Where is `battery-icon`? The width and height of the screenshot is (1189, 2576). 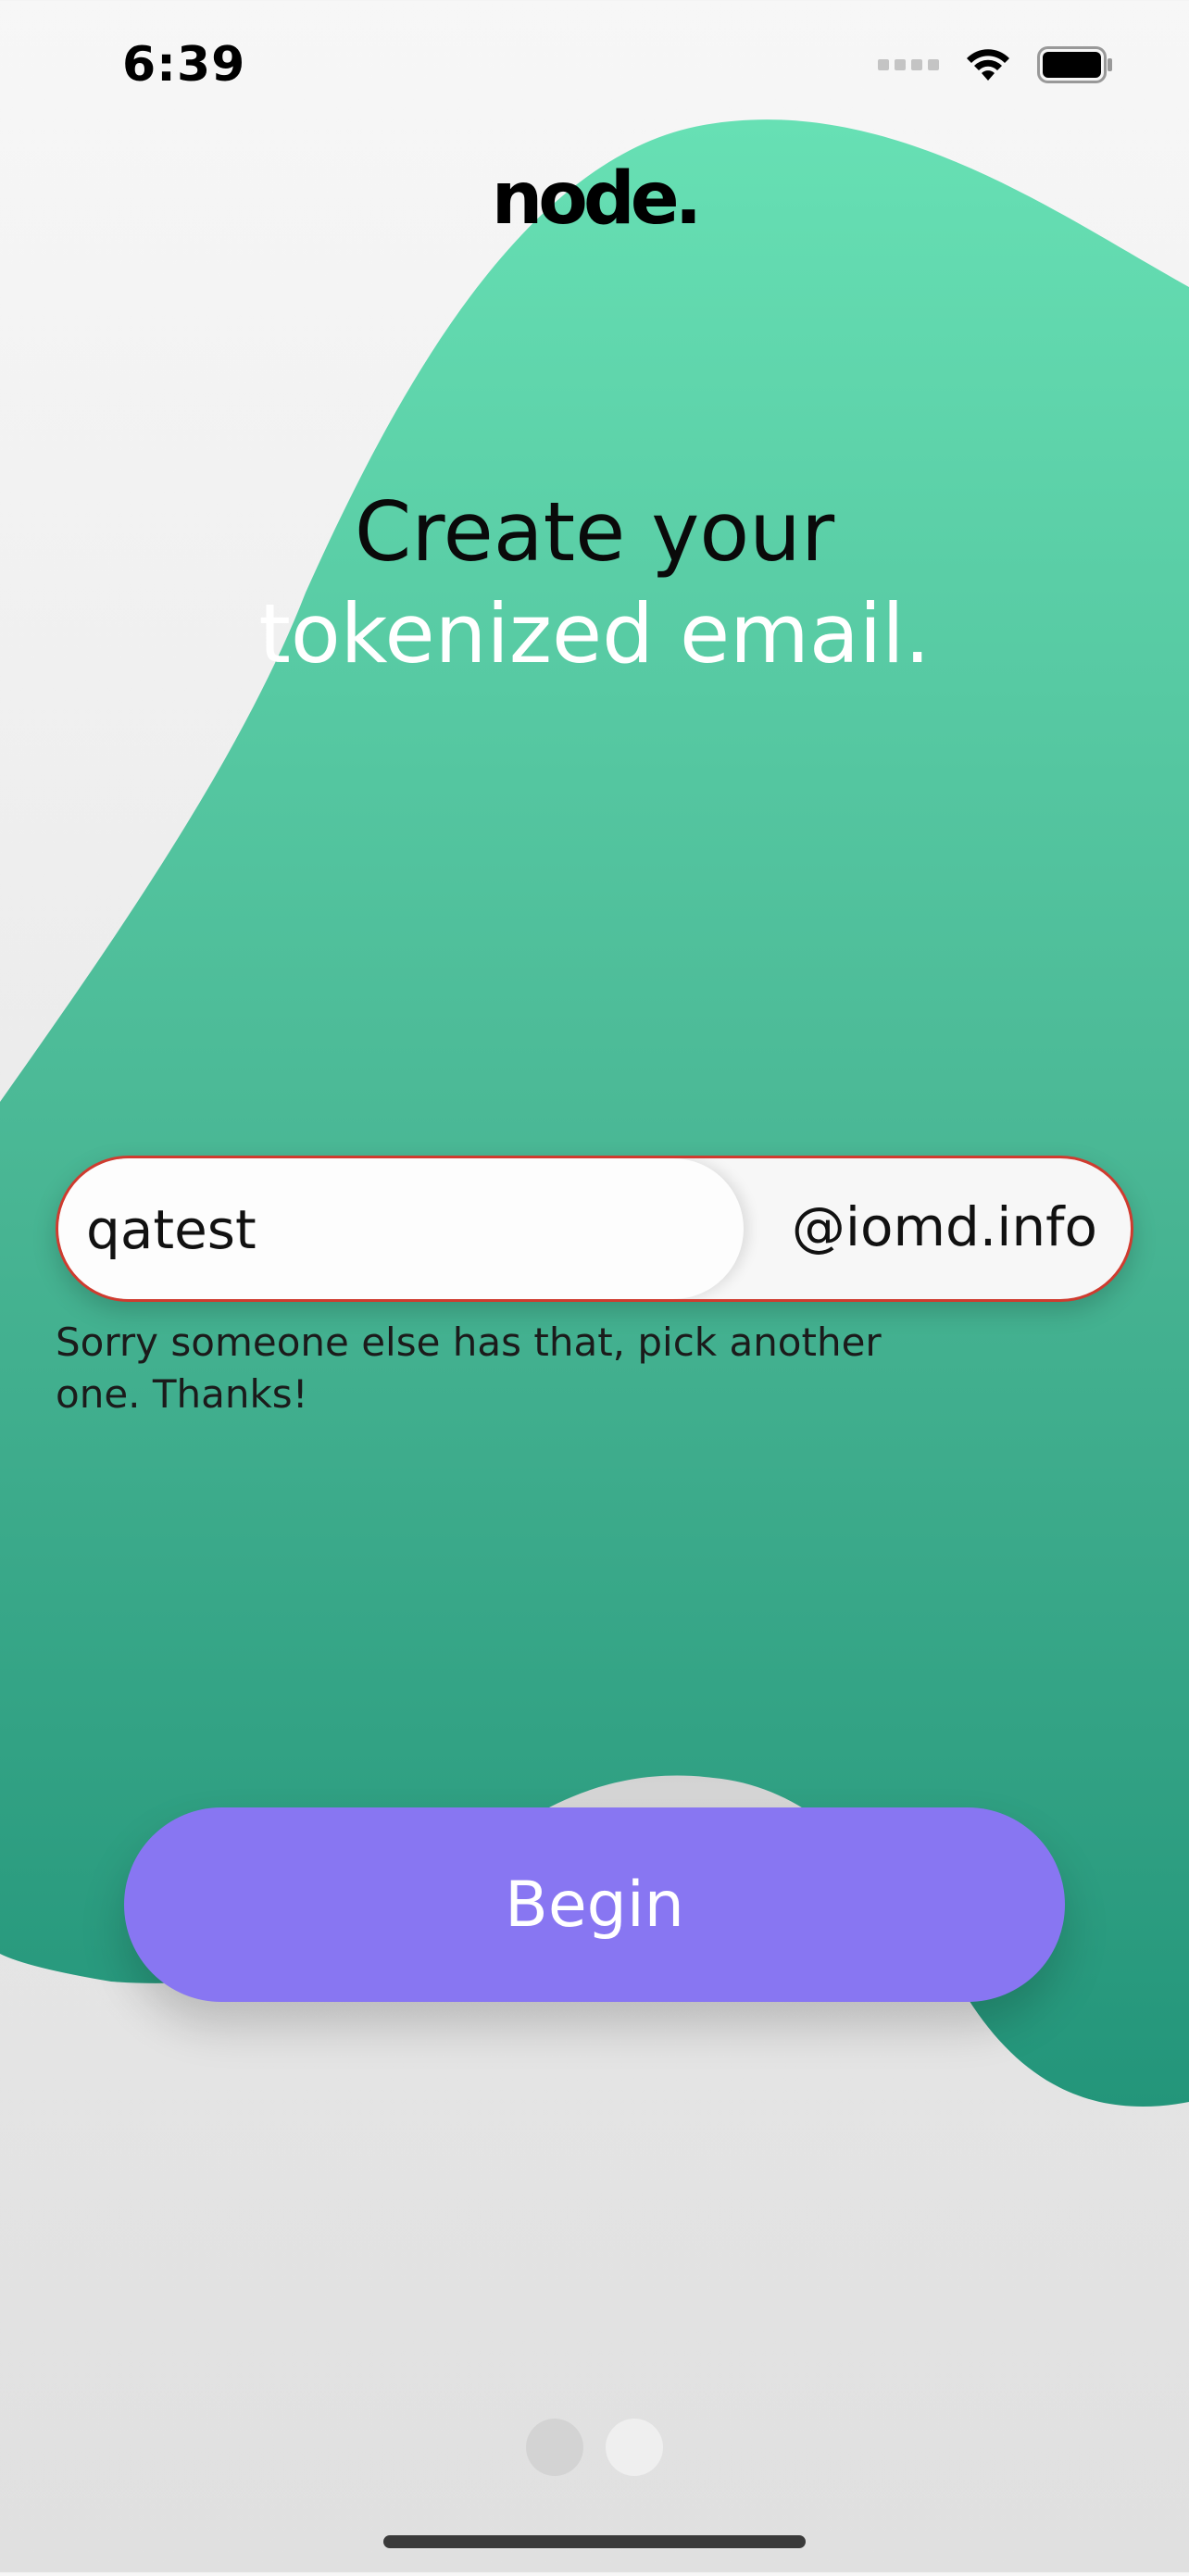
battery-icon is located at coordinates (1074, 65).